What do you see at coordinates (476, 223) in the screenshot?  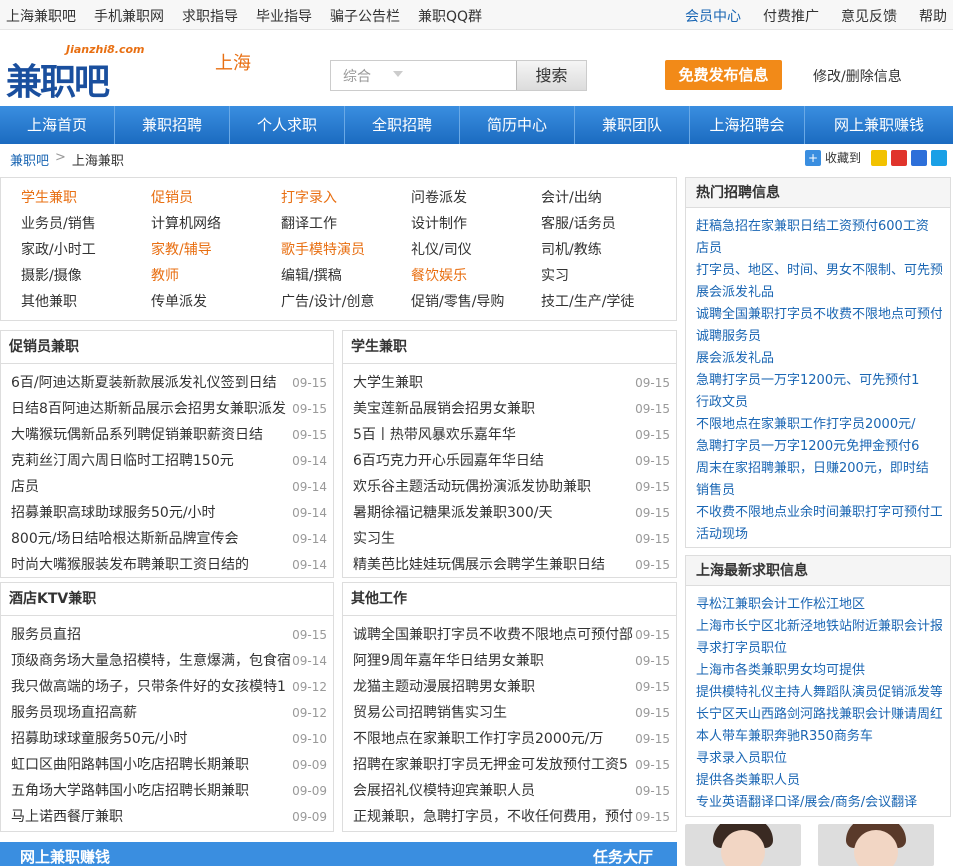 I see `category-link: 设计制作` at bounding box center [476, 223].